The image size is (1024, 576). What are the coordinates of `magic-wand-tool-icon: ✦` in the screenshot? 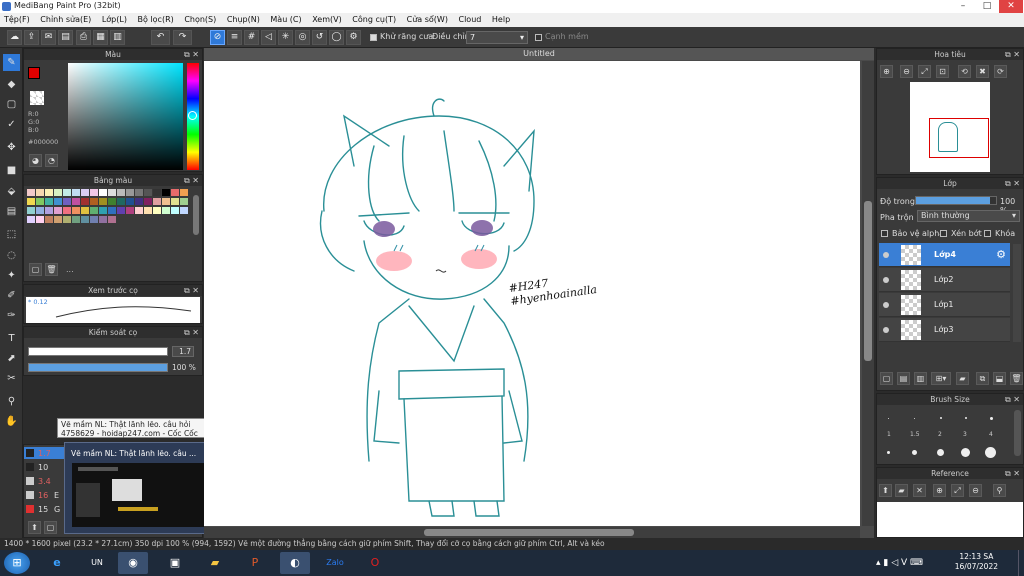 It's located at (11, 275).